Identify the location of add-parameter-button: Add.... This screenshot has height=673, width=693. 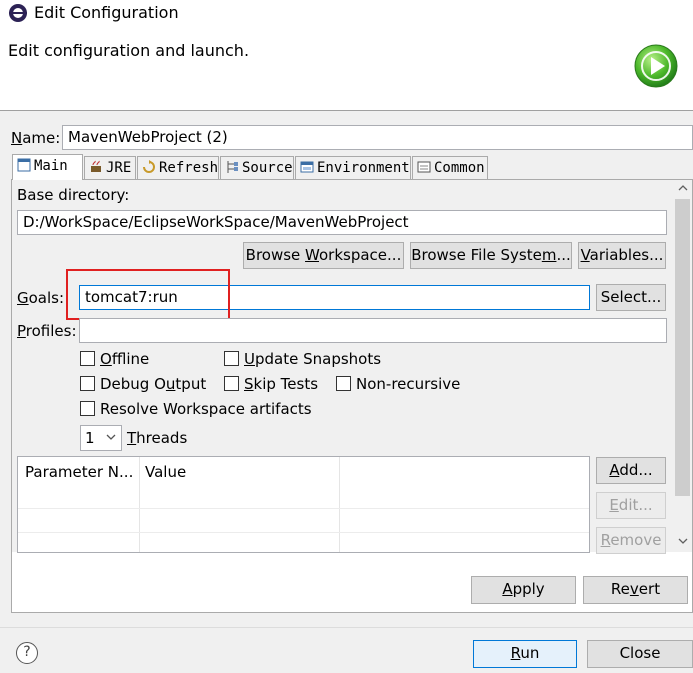
(631, 470).